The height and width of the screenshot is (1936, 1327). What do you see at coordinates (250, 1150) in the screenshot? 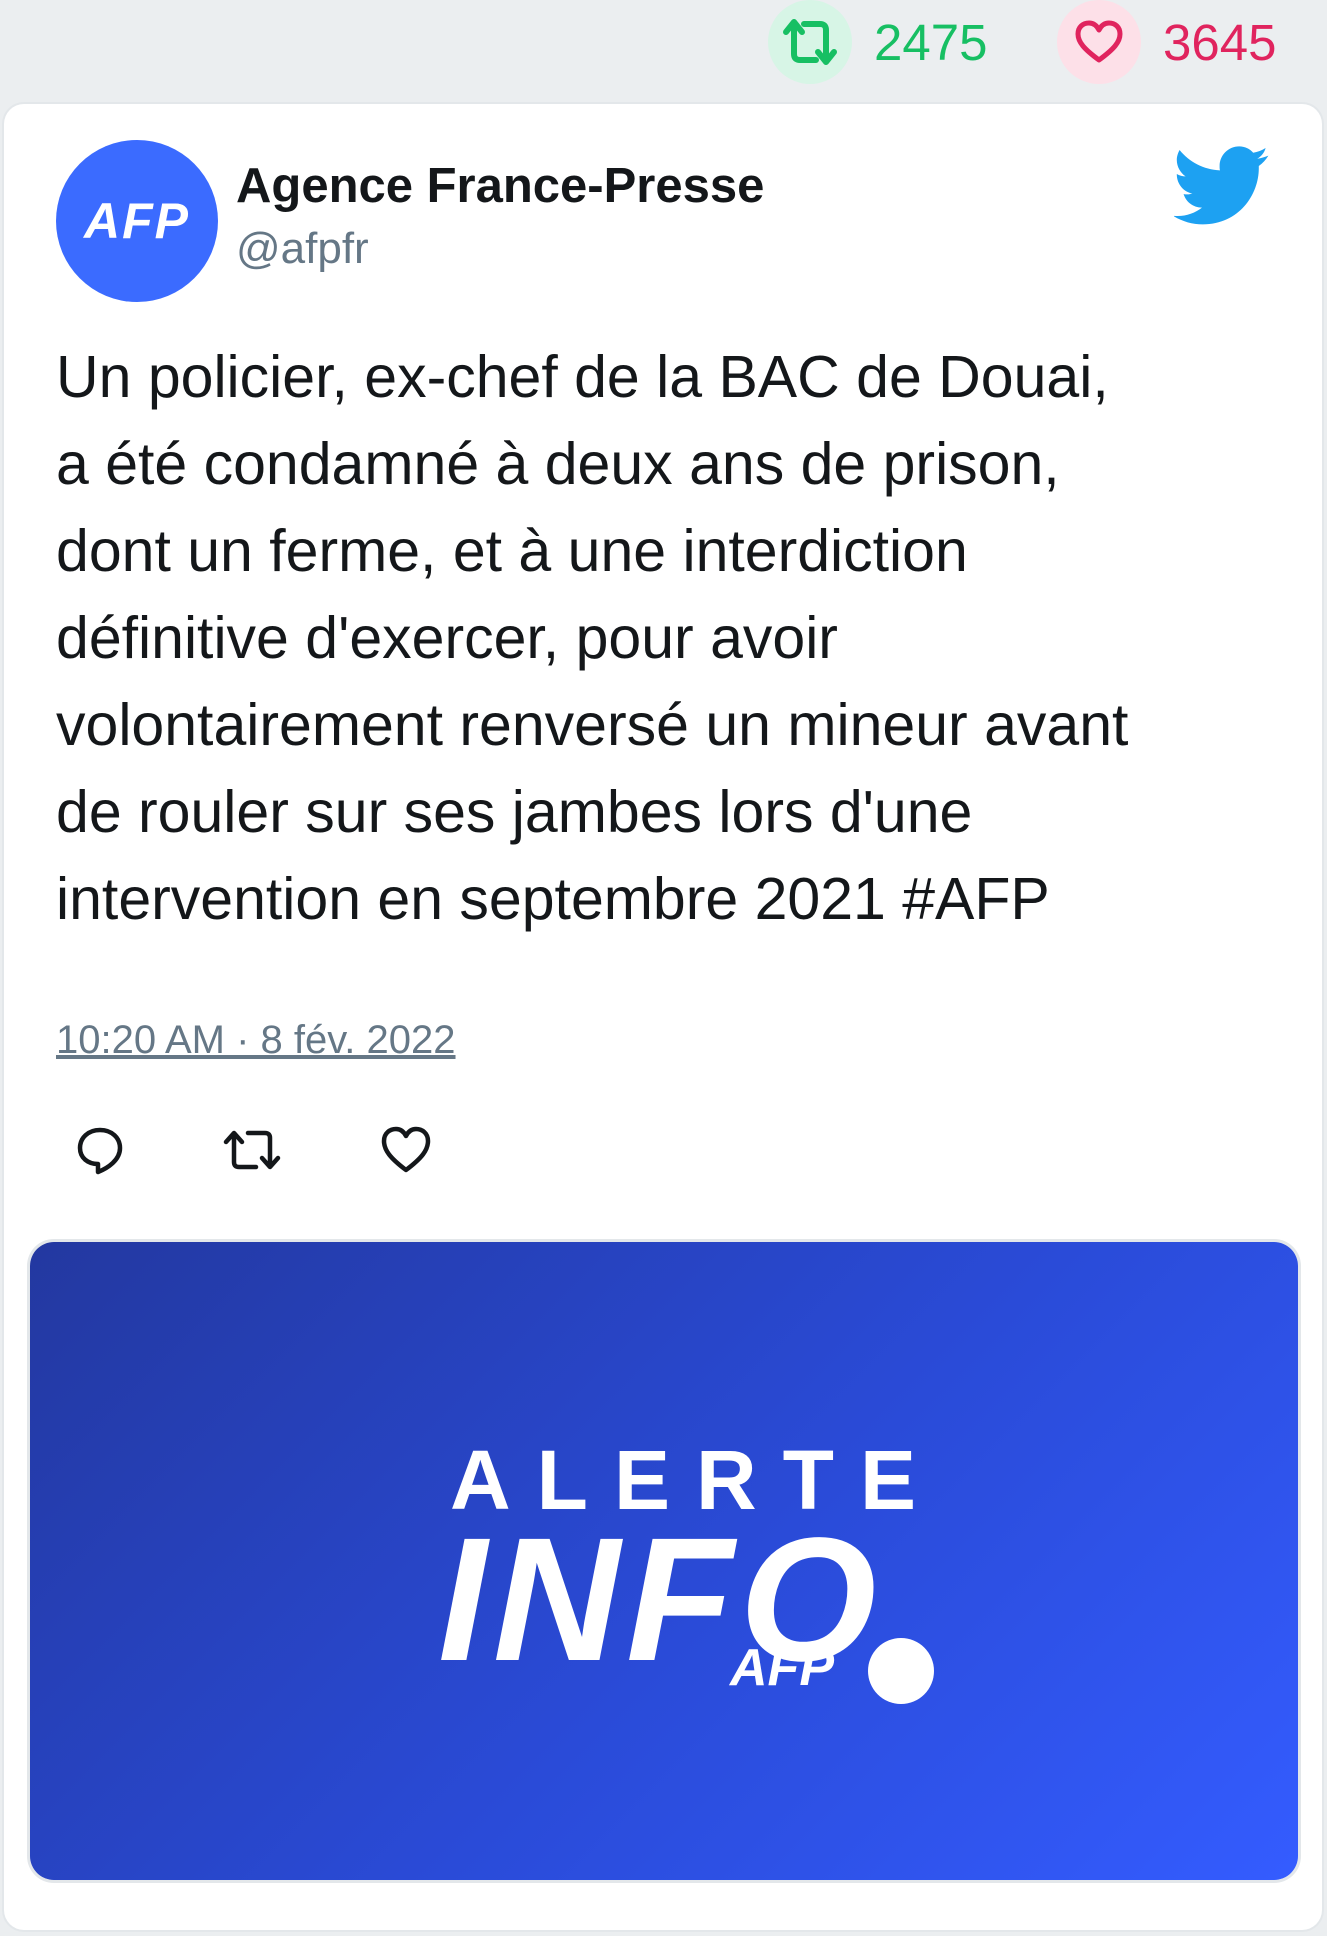
I see `retweet-action-icon` at bounding box center [250, 1150].